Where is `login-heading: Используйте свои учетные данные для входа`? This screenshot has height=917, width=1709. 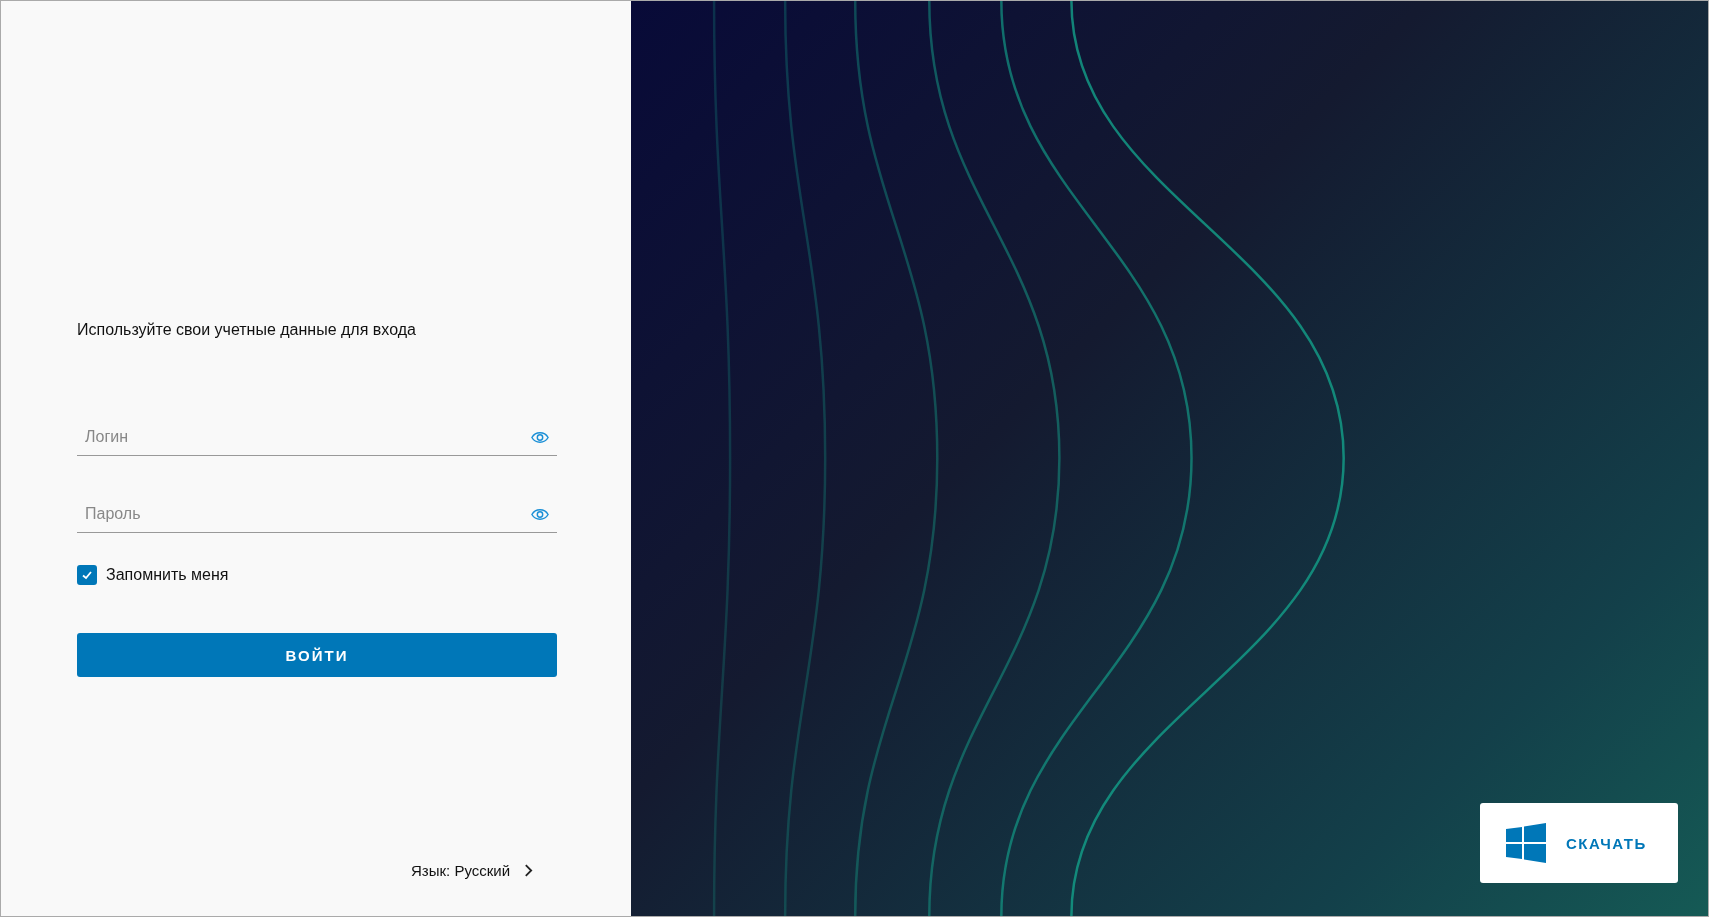
login-heading: Используйте свои учетные данные для входа is located at coordinates (247, 330).